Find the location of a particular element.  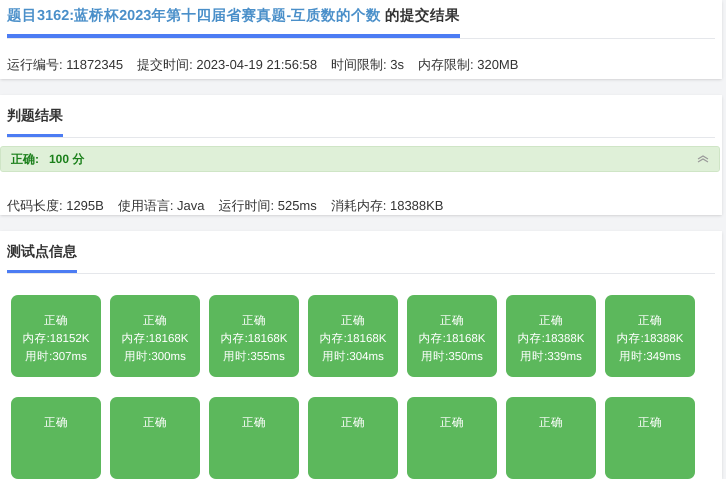

test-case-card: 正确 内存:18388K 用时:349ms is located at coordinates (650, 336).